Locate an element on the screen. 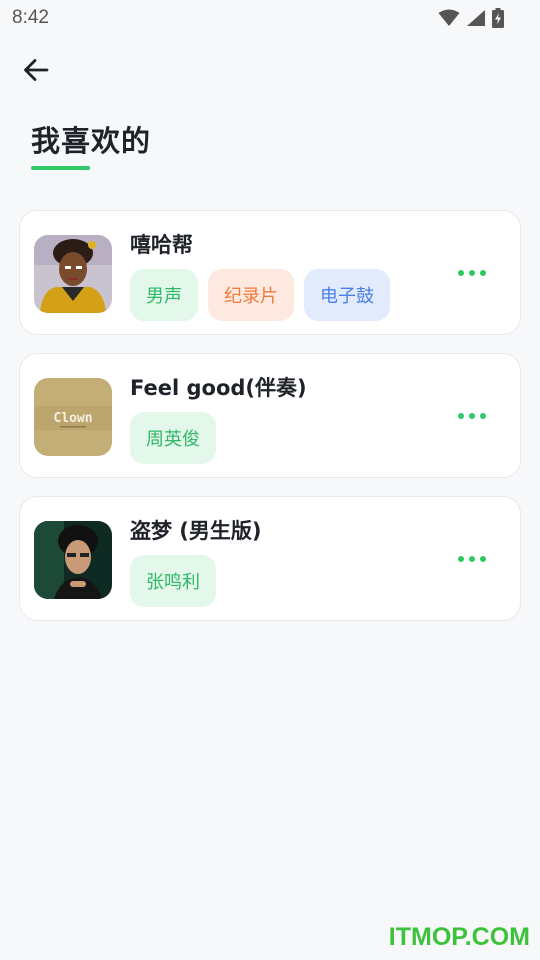 This screenshot has width=540, height=960. battery-charging-icon is located at coordinates (498, 18).